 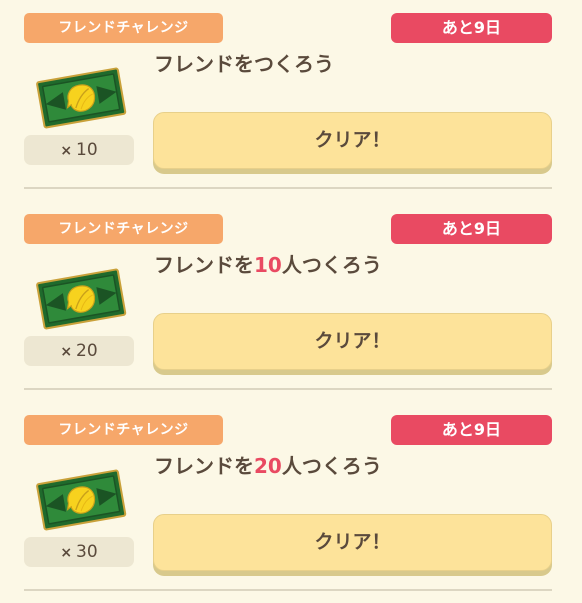 I want to click on reward-quantity: × 30, so click(x=79, y=552).